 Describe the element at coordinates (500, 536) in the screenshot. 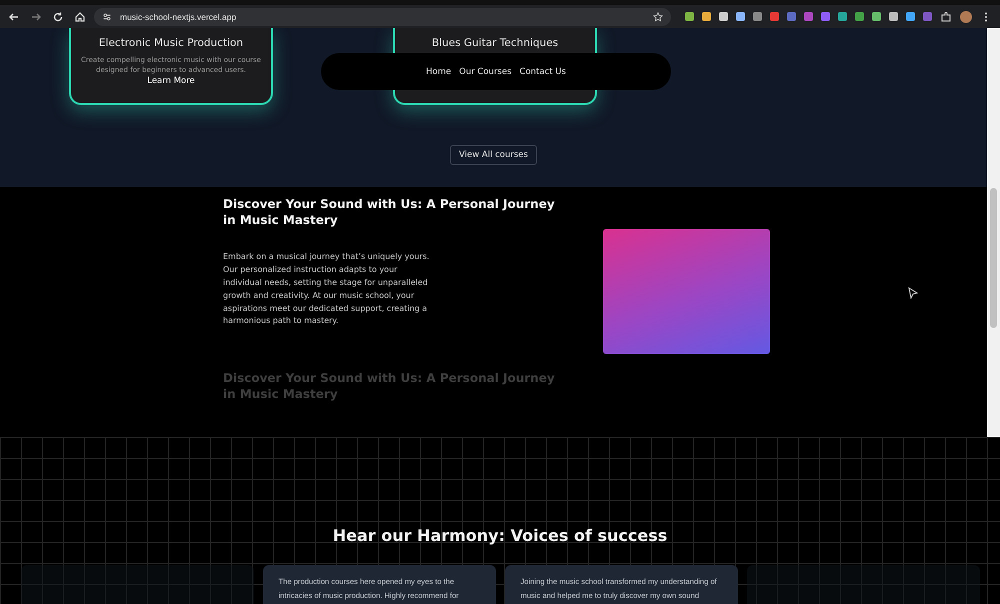

I see `section-heading: Hear our Harmony: Voices of success` at that location.